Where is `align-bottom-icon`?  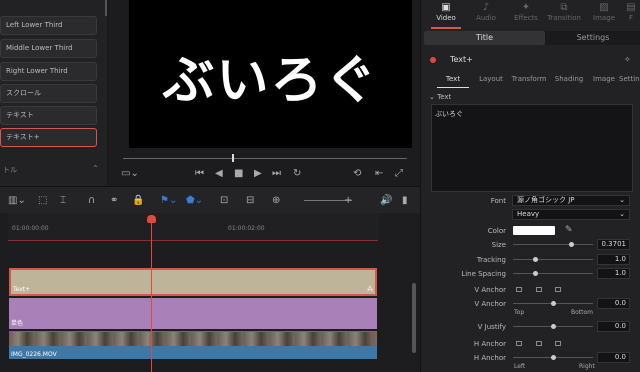 align-bottom-icon is located at coordinates (558, 289).